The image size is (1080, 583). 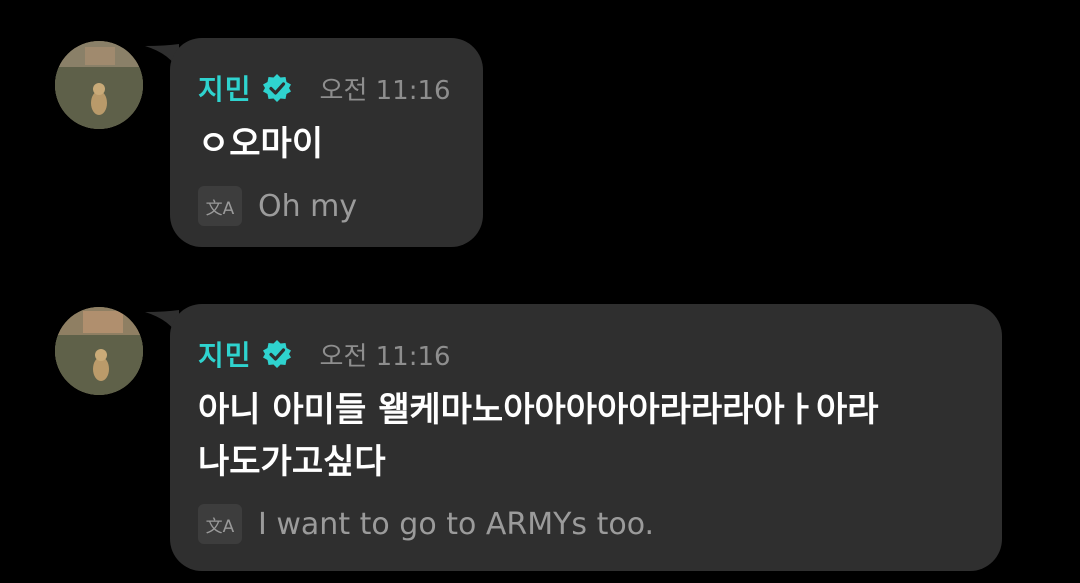 What do you see at coordinates (308, 206) in the screenshot?
I see `translation-text: Oh my` at bounding box center [308, 206].